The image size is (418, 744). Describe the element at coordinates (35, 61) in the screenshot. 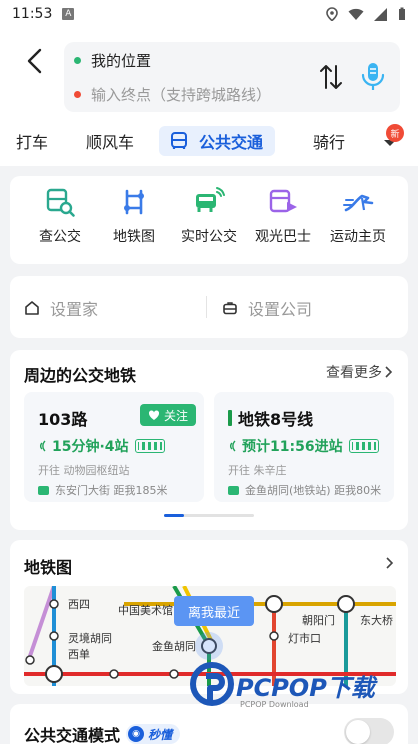

I see `back-icon` at that location.